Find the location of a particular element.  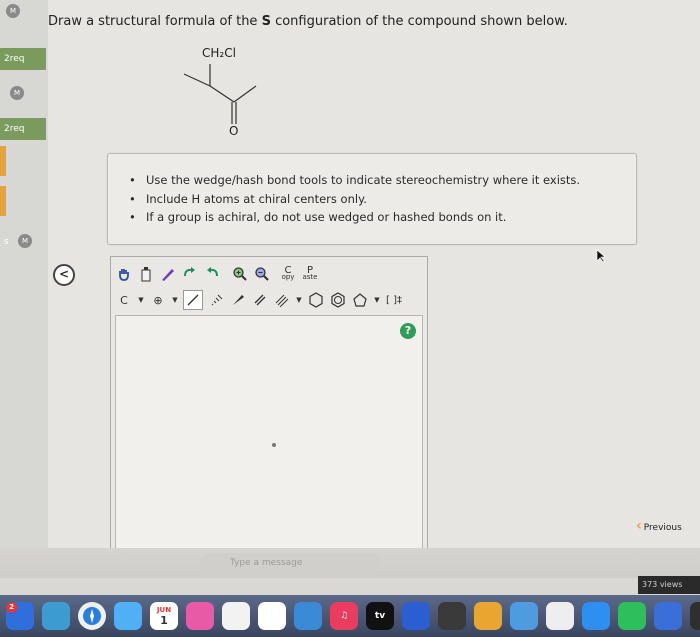

paste-label: aste is located at coordinates (310, 277).